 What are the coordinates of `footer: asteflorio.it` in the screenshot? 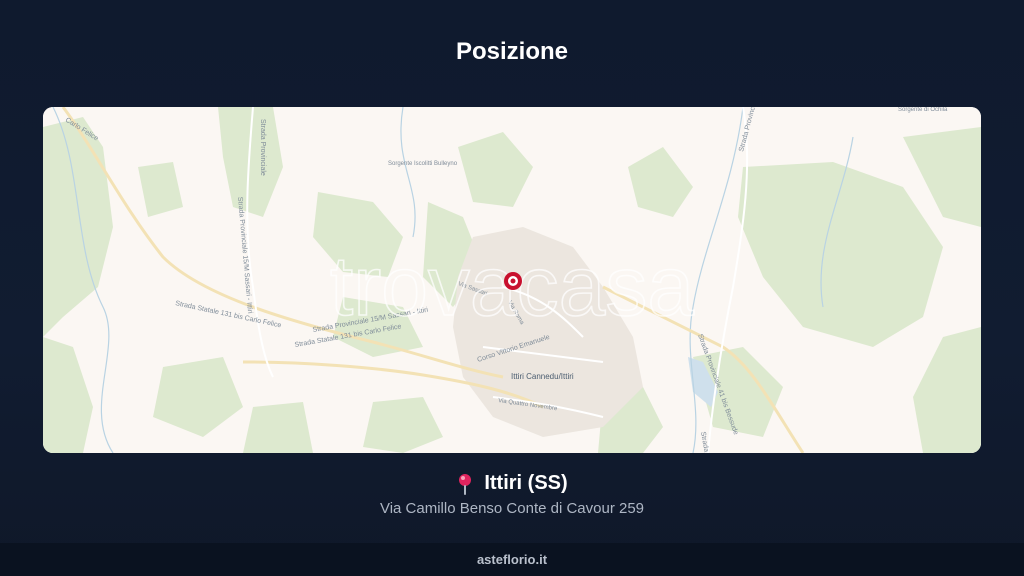 It's located at (512, 559).